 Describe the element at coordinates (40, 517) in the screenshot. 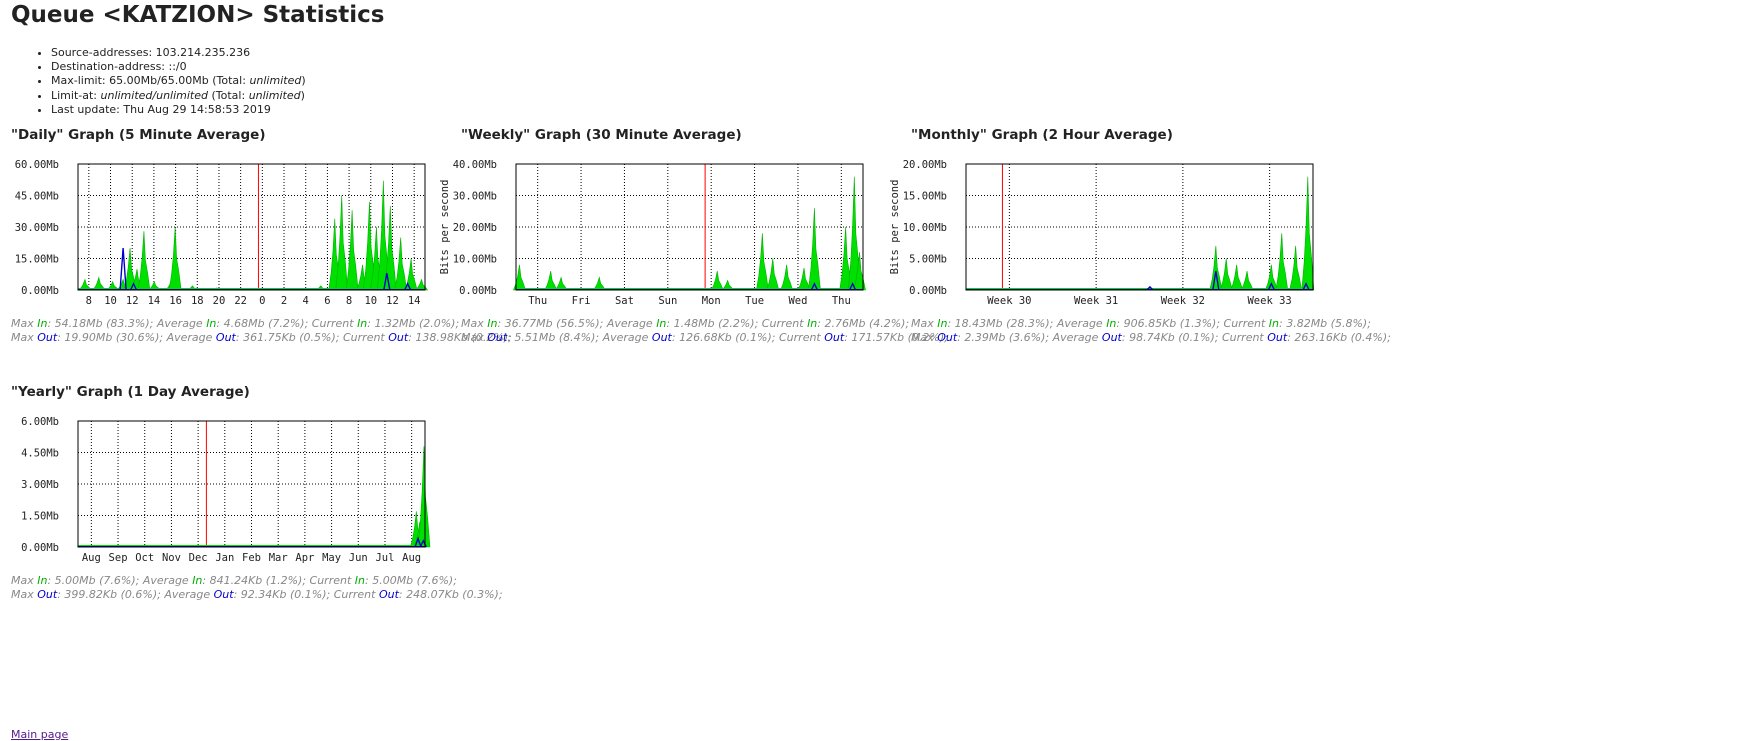

I see `y-tick-label: 1.50Mb` at that location.